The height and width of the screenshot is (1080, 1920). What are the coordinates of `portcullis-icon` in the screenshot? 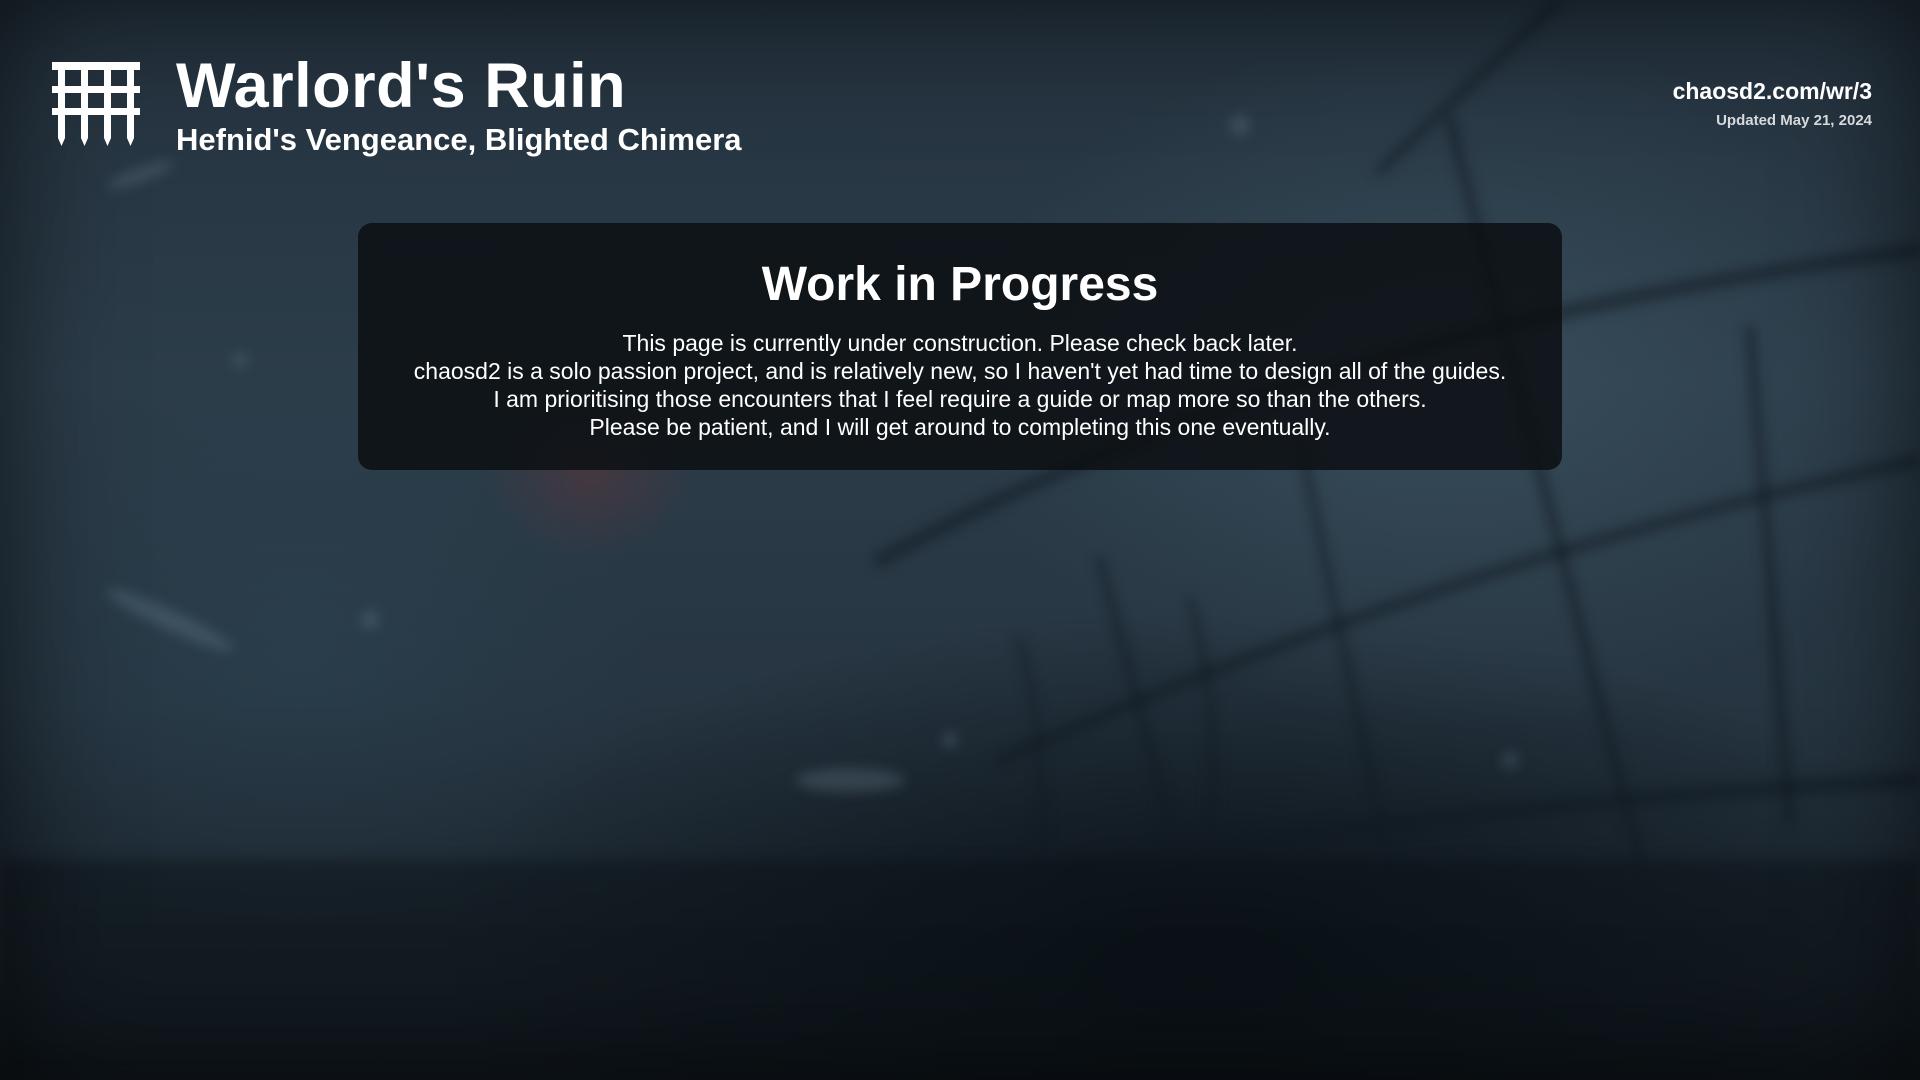 It's located at (96, 104).